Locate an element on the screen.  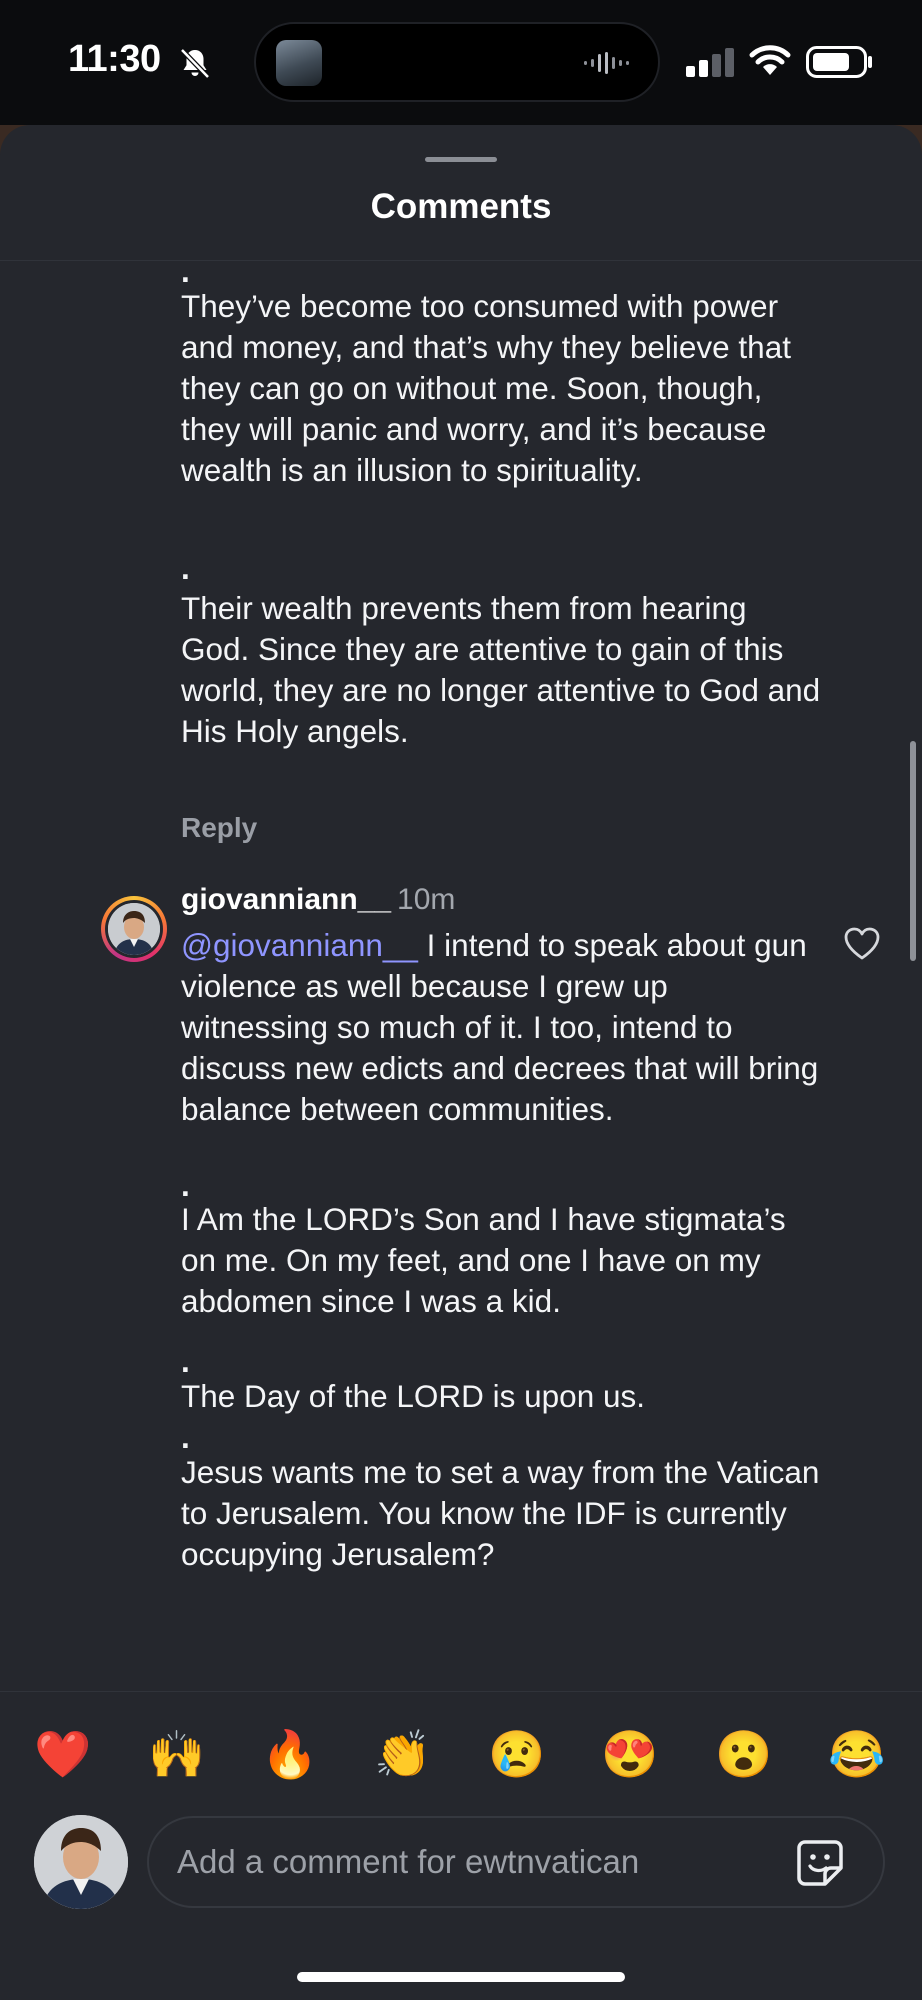
mention-link: @giovanniann__ is located at coordinates (299, 945).